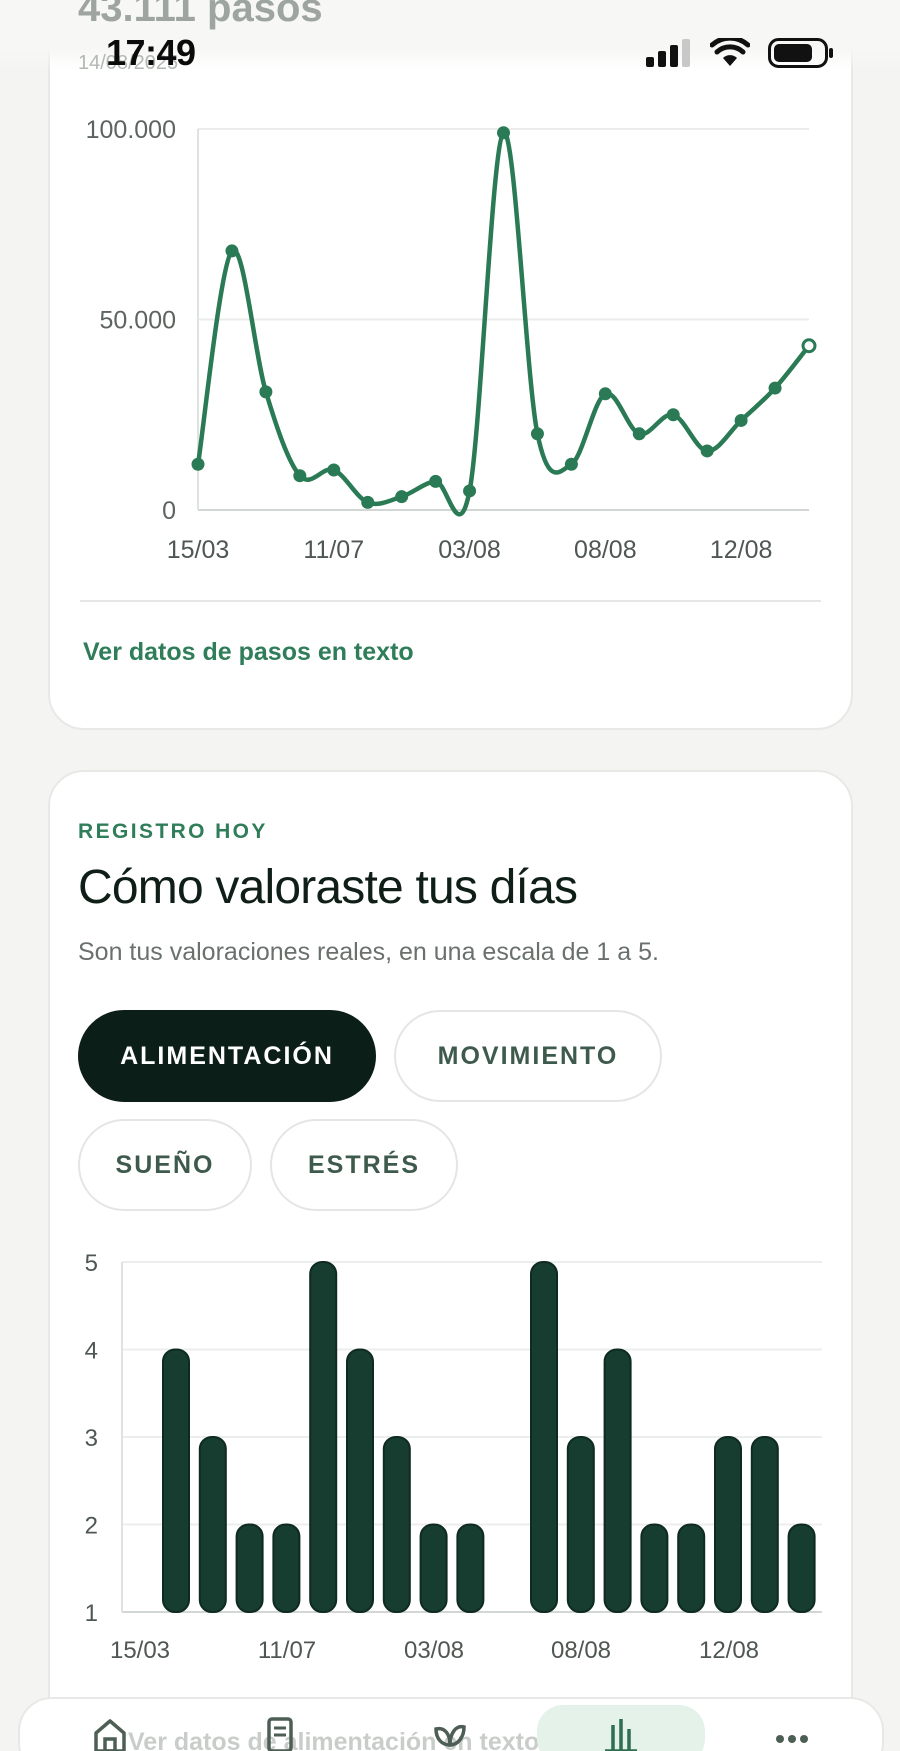 Image resolution: width=900 pixels, height=1751 pixels. Describe the element at coordinates (138, 321) in the screenshot. I see `y-tick-label: 50.000` at that location.